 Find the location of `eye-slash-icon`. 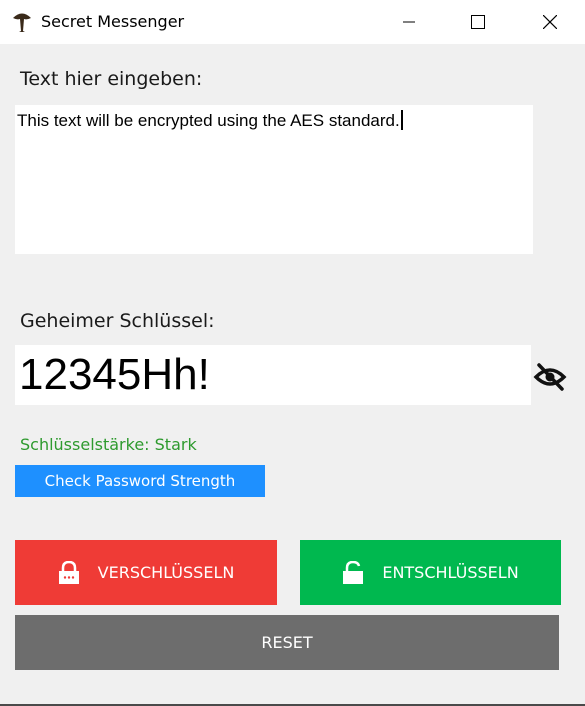

eye-slash-icon is located at coordinates (550, 377).